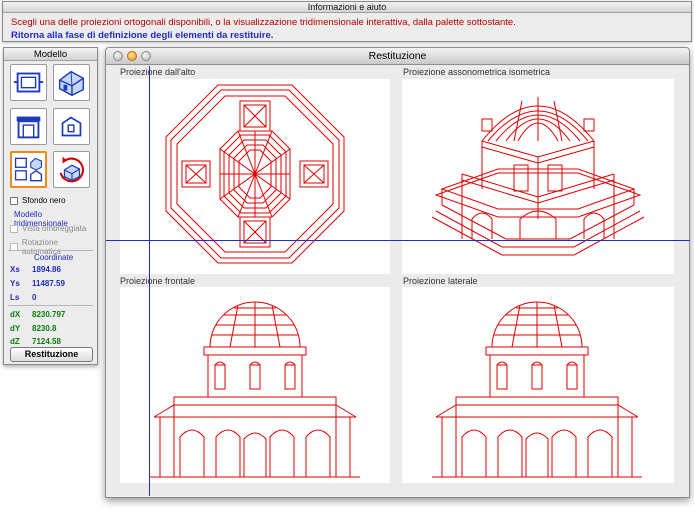 This screenshot has width=694, height=511. What do you see at coordinates (15, 341) in the screenshot?
I see `delta-key: dZ` at bounding box center [15, 341].